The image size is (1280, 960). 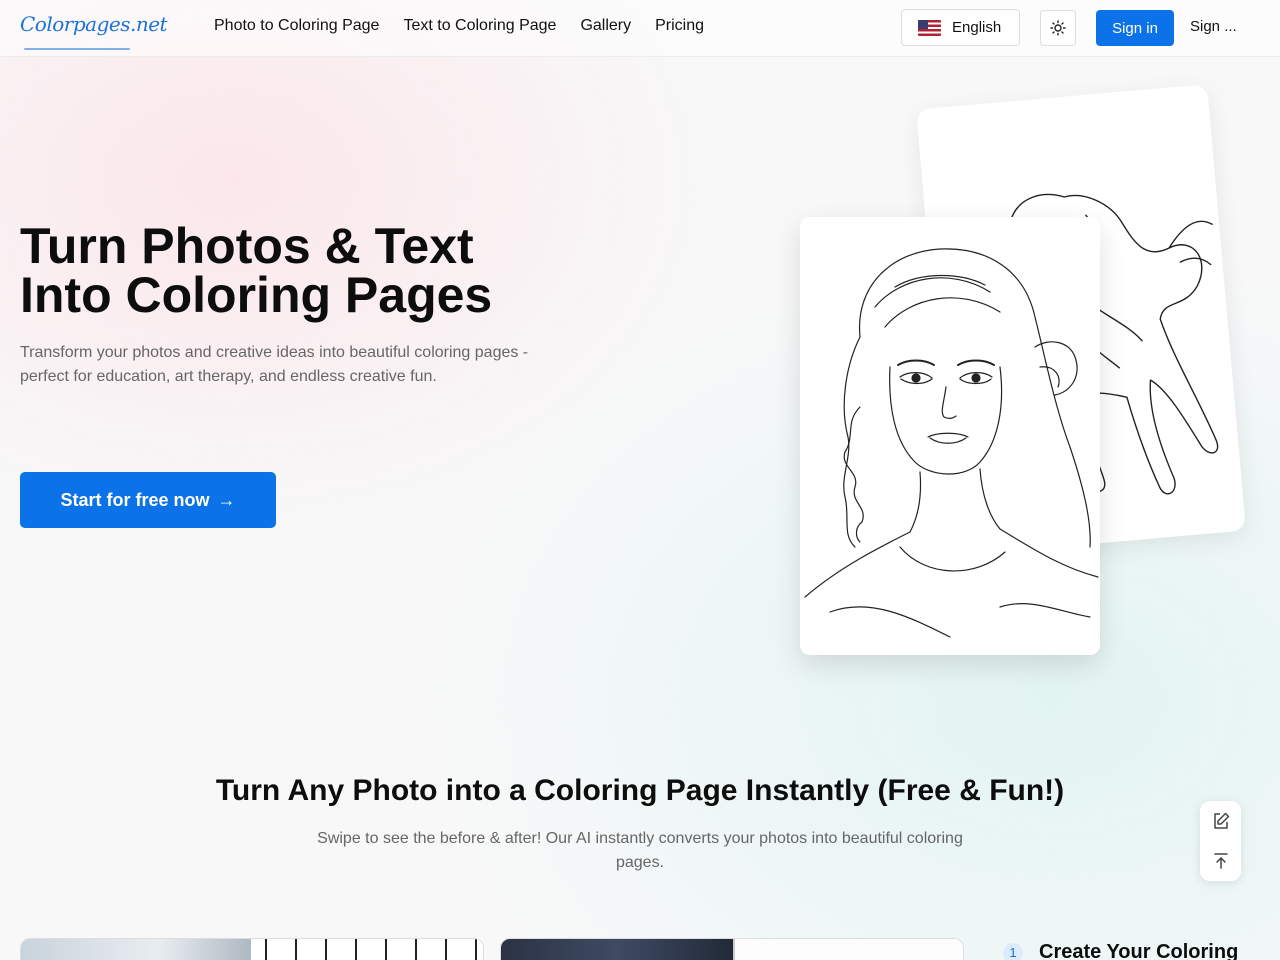 I want to click on theme-toggle-button, so click(x=1058, y=28).